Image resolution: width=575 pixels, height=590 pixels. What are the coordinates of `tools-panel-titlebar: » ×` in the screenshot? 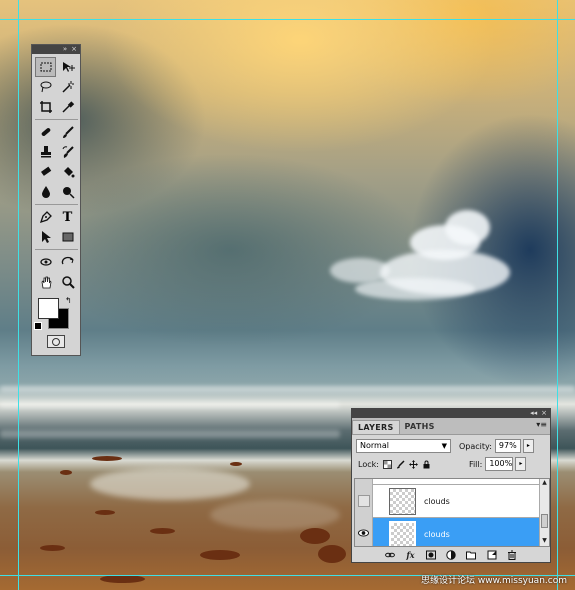 It's located at (56, 49).